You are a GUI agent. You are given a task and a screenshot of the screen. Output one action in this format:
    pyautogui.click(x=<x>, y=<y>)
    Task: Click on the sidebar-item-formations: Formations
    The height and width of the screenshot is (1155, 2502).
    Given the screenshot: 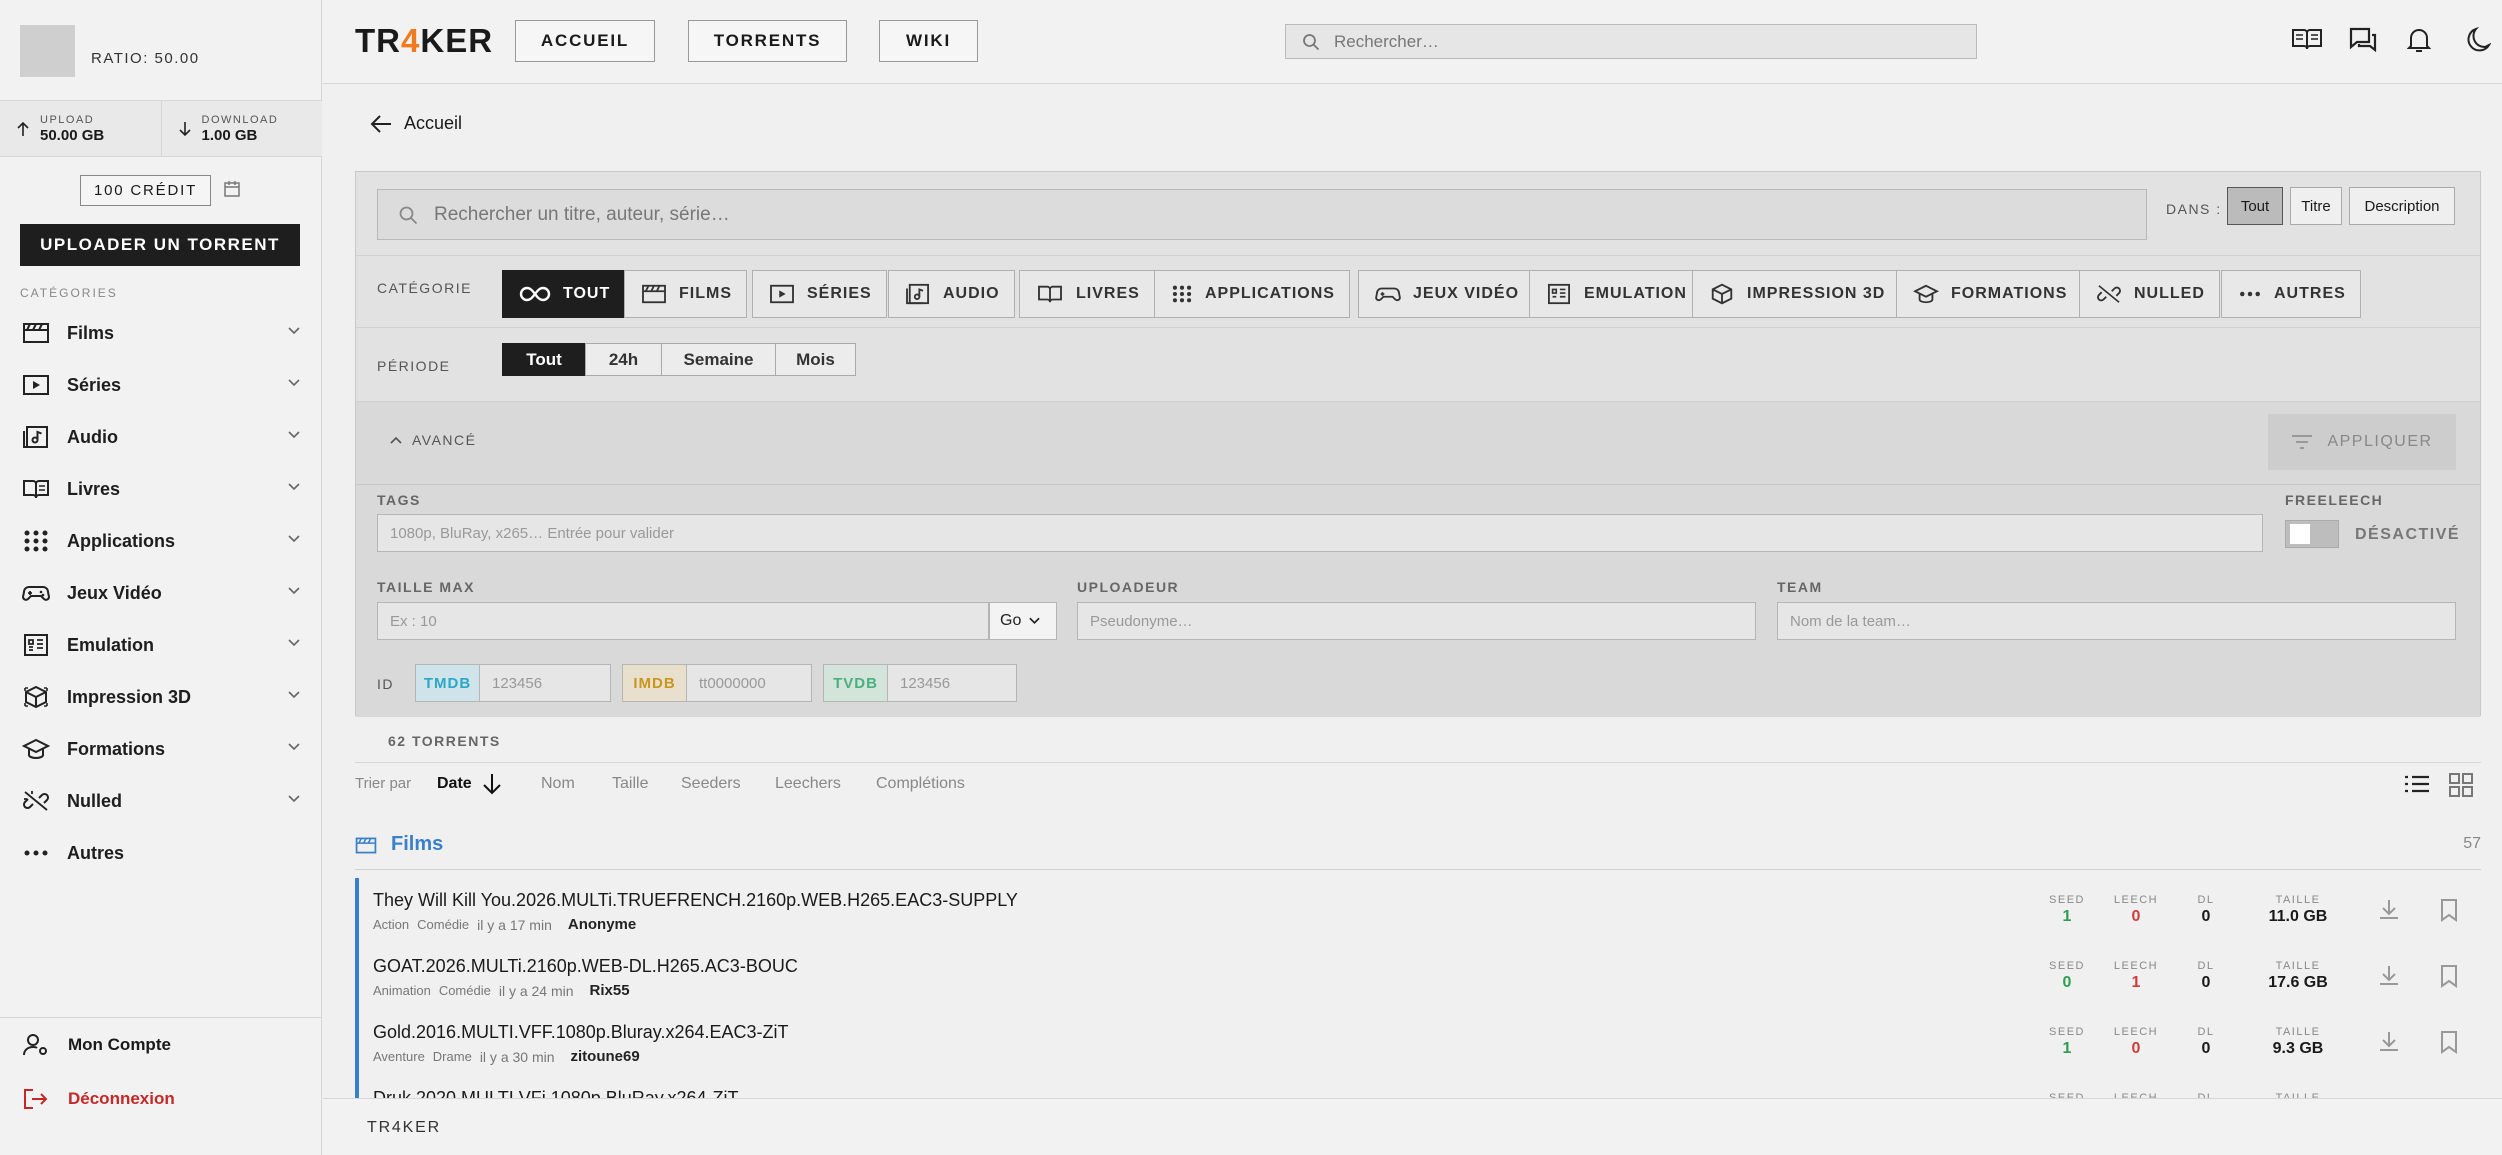 What is the action you would take?
    pyautogui.click(x=161, y=749)
    